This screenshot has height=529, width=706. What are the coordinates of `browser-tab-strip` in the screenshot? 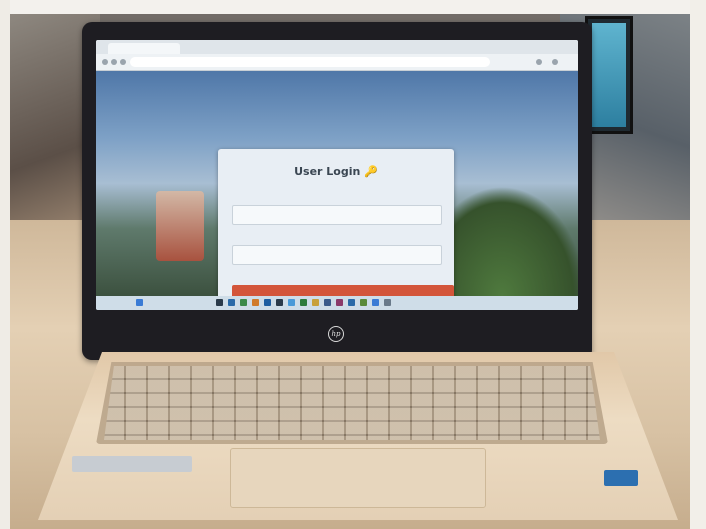 It's located at (337, 47).